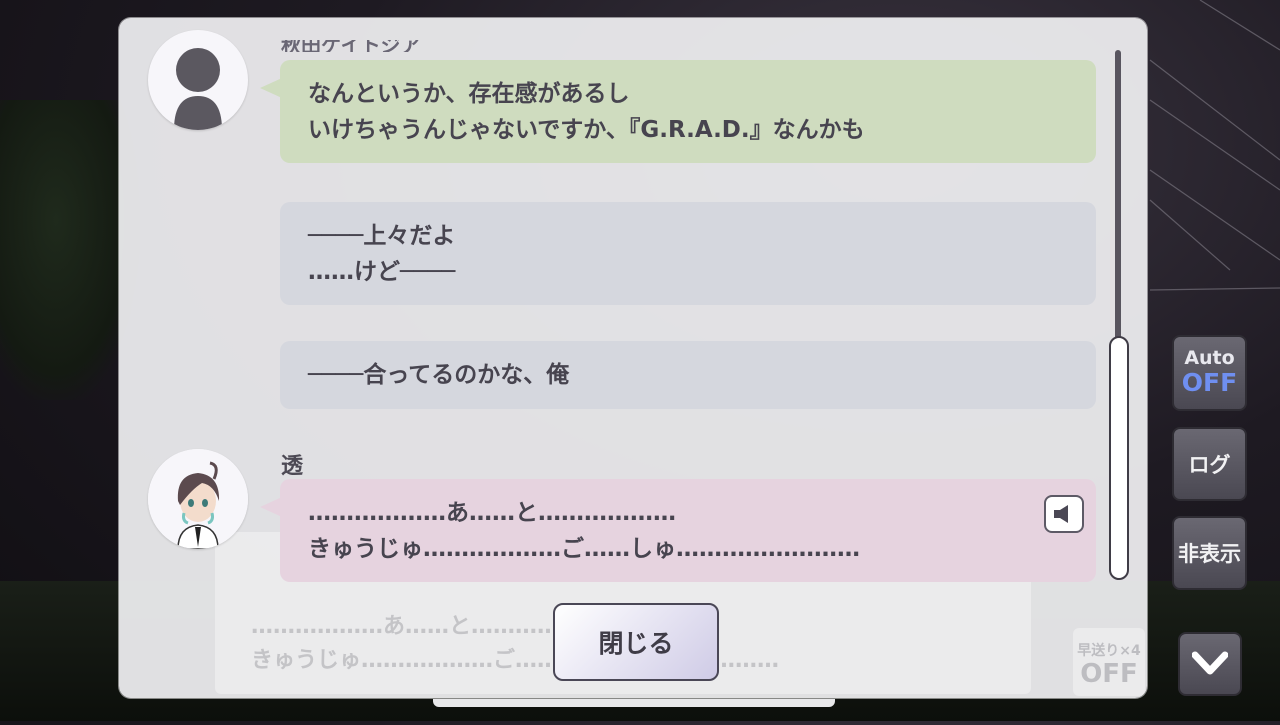  What do you see at coordinates (1061, 514) in the screenshot?
I see `speaker-voice-icon` at bounding box center [1061, 514].